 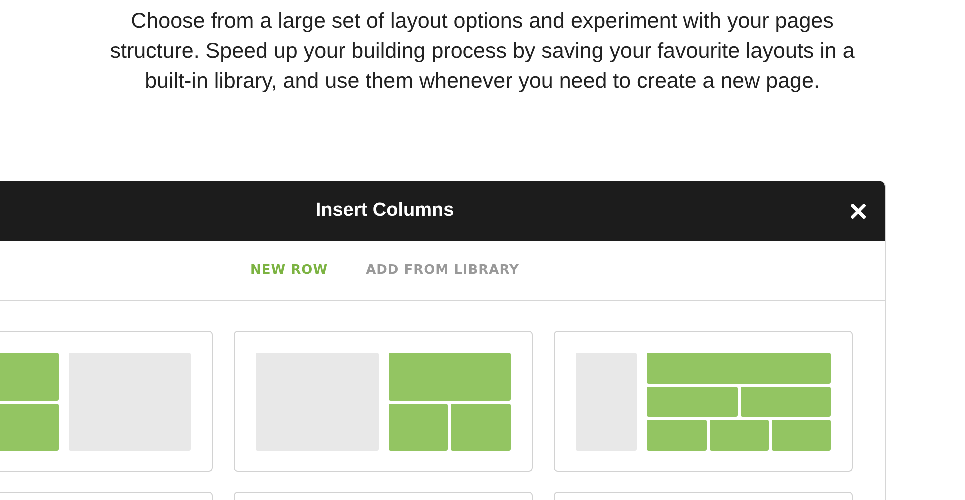 I want to click on intro-paragraph: Choose from a large set of layout options and experiment with your pages structure. Speed up your building process by saving your favourite layouts in a built-in library, and use them whenever you need to create a new page., so click(x=482, y=51).